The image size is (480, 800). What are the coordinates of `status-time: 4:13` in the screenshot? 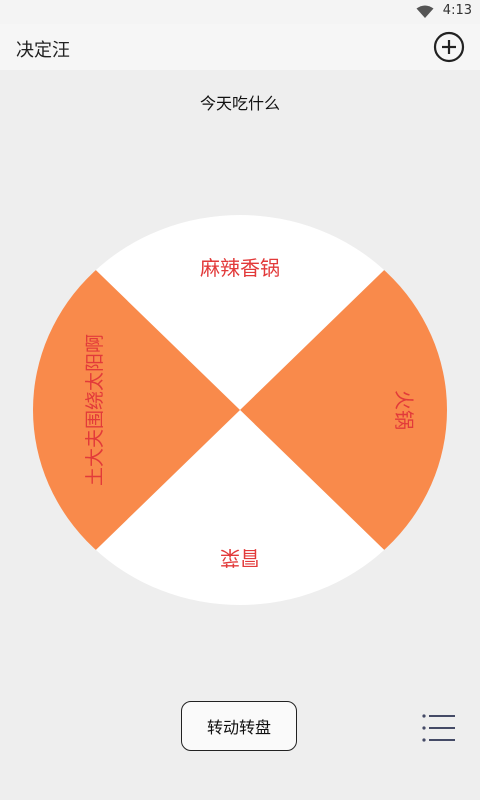 It's located at (457, 10).